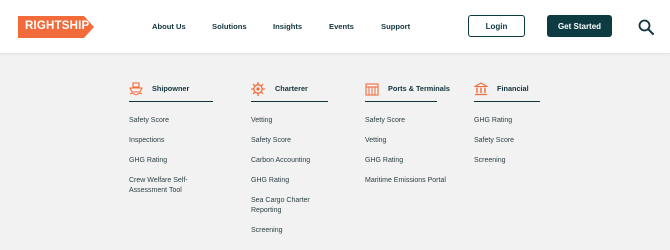  What do you see at coordinates (170, 88) in the screenshot?
I see `column-title-shipowner: Shipowner` at bounding box center [170, 88].